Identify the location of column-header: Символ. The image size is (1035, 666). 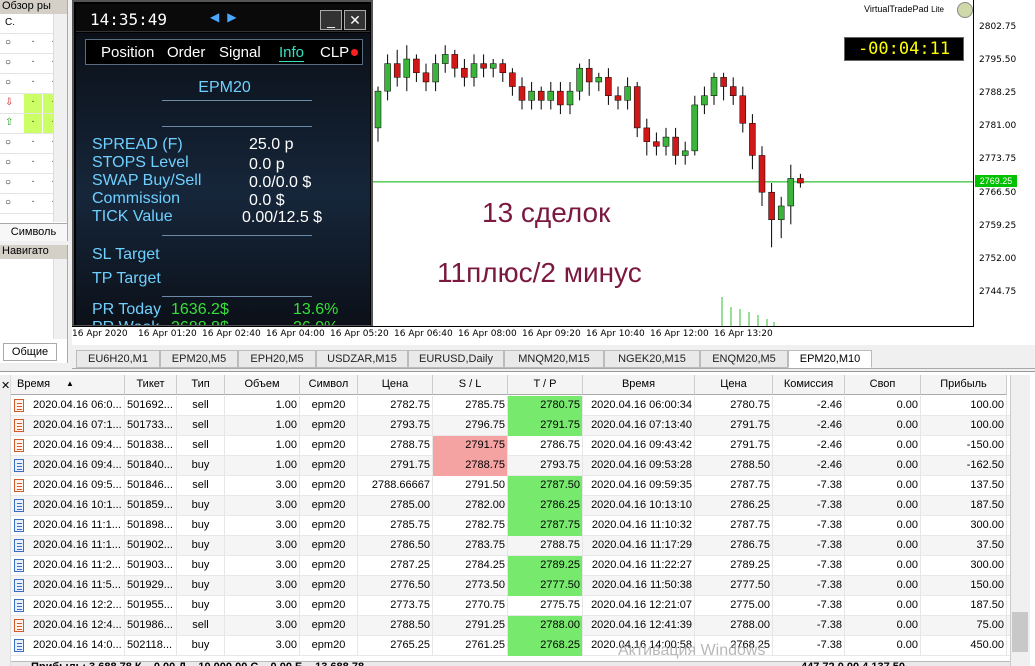
(329, 385).